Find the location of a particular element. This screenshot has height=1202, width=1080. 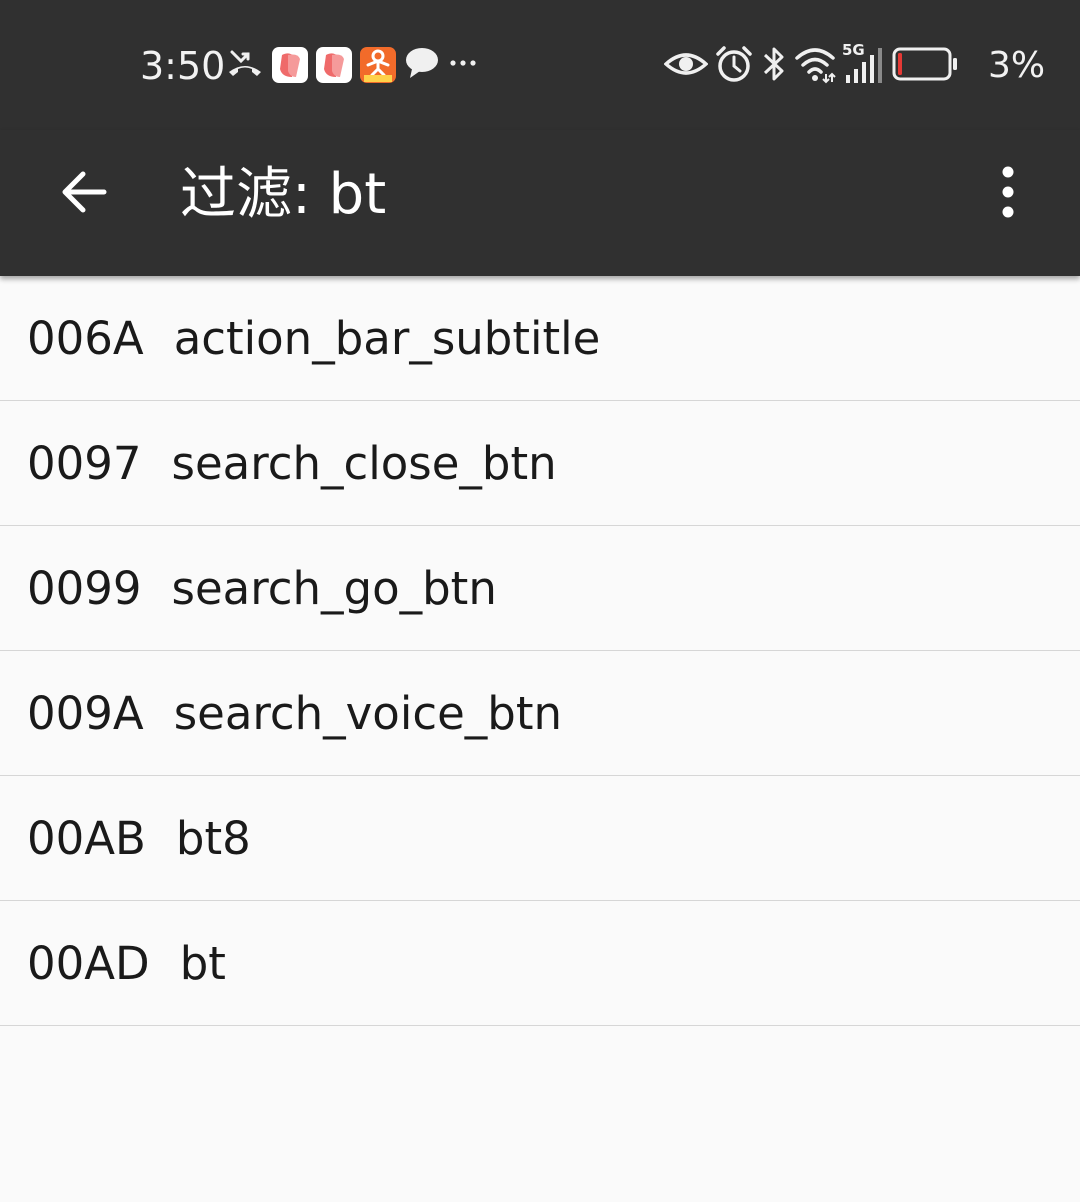

back-button is located at coordinates (84, 192).